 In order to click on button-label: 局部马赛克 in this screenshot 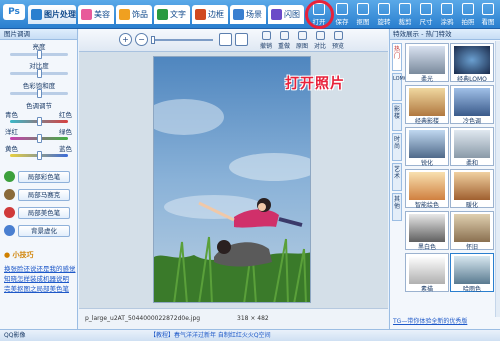, I will do `click(44, 195)`.